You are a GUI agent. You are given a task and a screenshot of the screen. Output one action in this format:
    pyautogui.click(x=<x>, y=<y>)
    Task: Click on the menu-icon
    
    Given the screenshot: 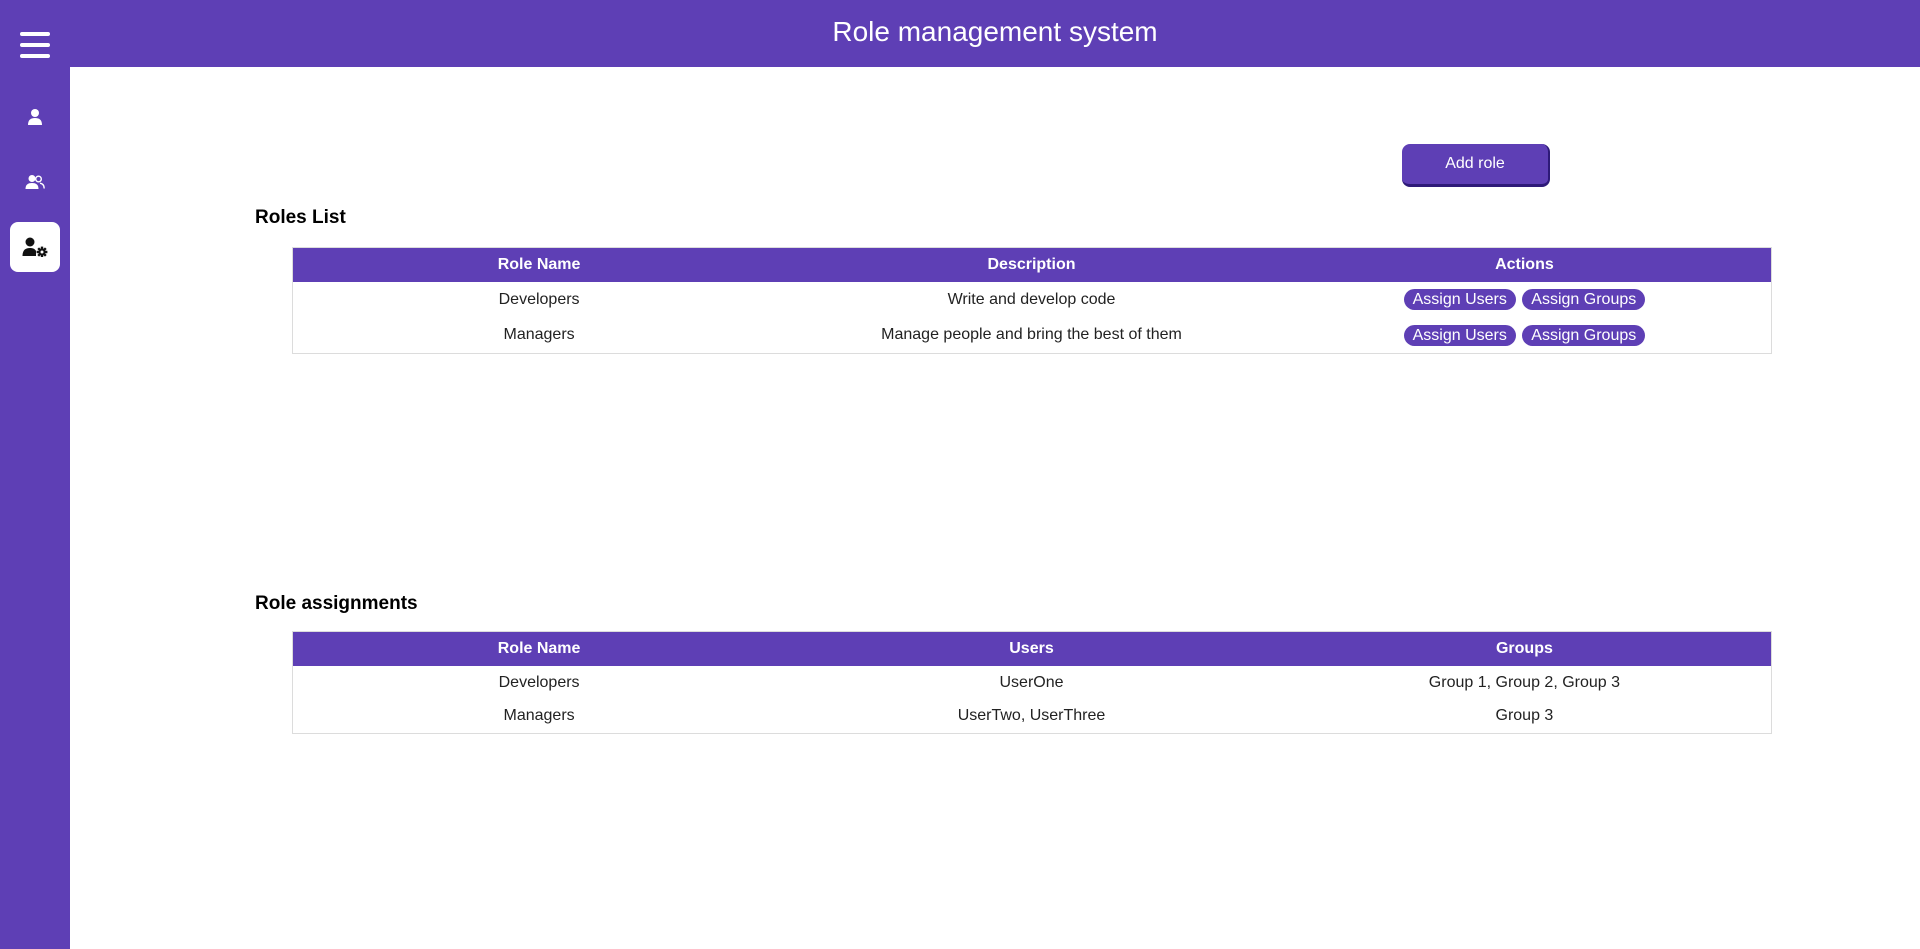 What is the action you would take?
    pyautogui.click(x=35, y=45)
    